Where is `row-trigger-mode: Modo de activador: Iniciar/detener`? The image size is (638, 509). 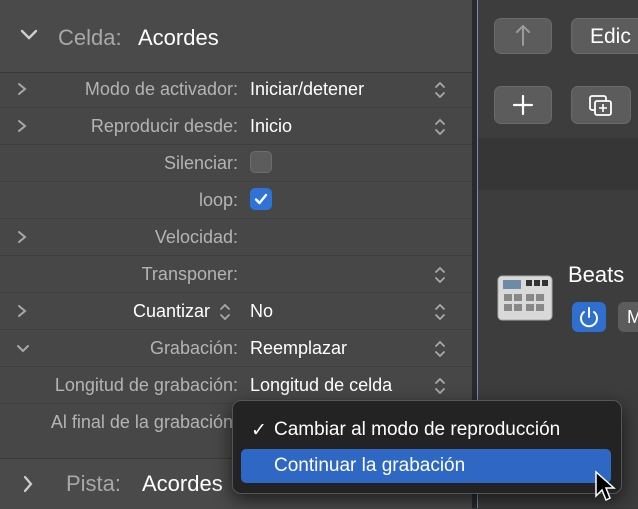
row-trigger-mode: Modo de activador: Iniciar/detener is located at coordinates (236, 89).